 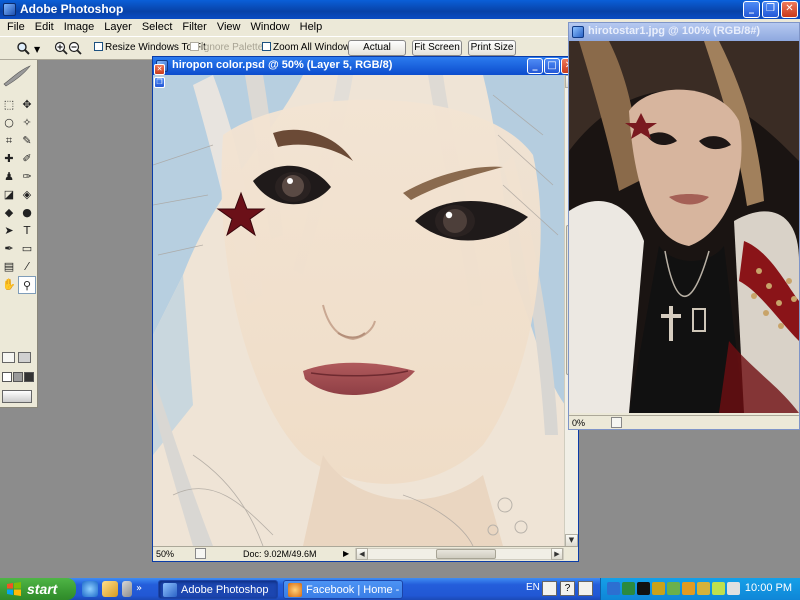 What do you see at coordinates (23, 48) in the screenshot?
I see `zoom-tool-icon` at bounding box center [23, 48].